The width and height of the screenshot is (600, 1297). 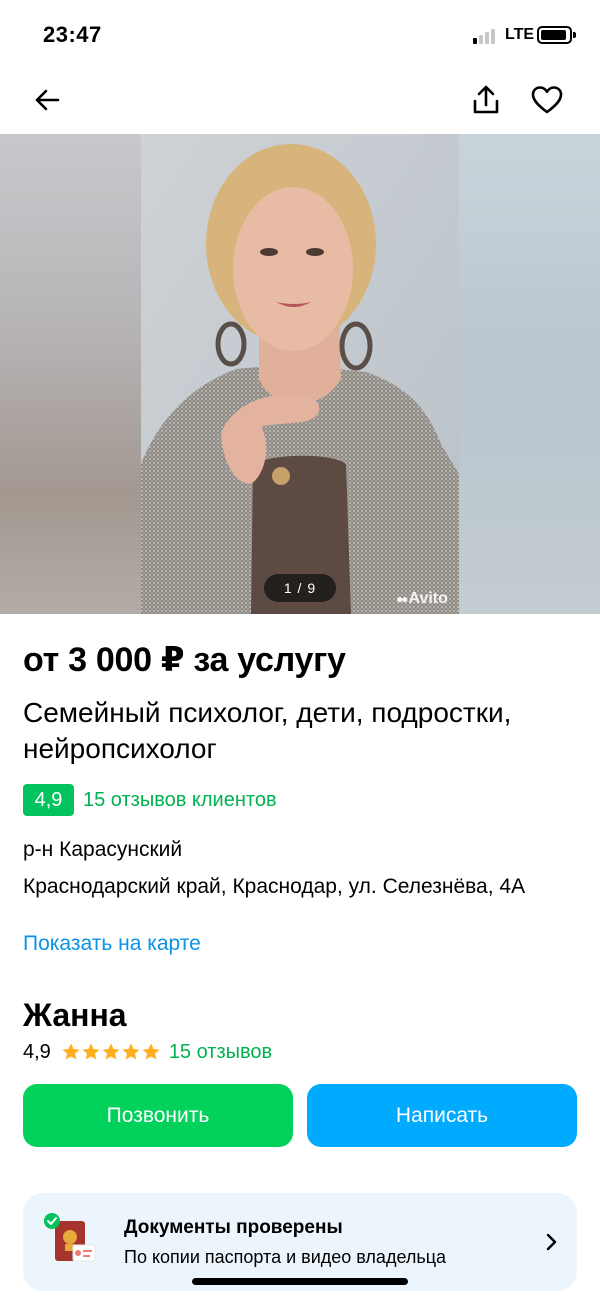 What do you see at coordinates (300, 100) in the screenshot?
I see `top-nav` at bounding box center [300, 100].